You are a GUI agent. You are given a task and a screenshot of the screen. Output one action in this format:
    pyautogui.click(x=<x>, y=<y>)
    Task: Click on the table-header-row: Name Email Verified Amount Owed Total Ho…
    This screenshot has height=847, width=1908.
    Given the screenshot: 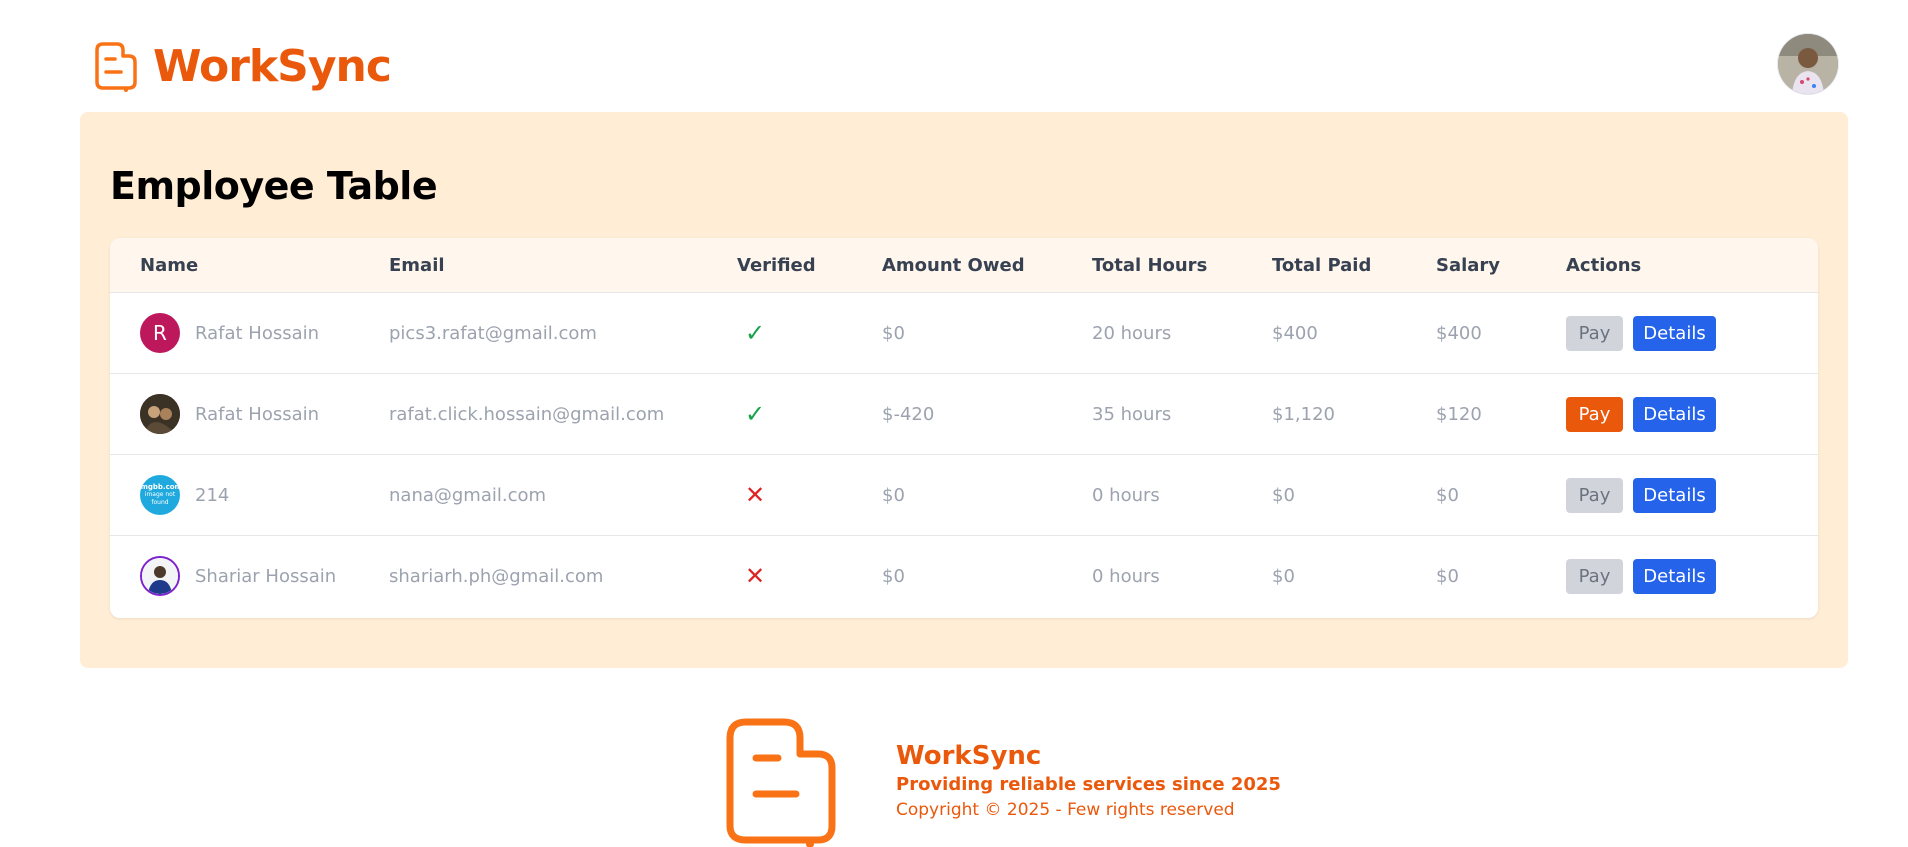 What is the action you would take?
    pyautogui.click(x=964, y=265)
    